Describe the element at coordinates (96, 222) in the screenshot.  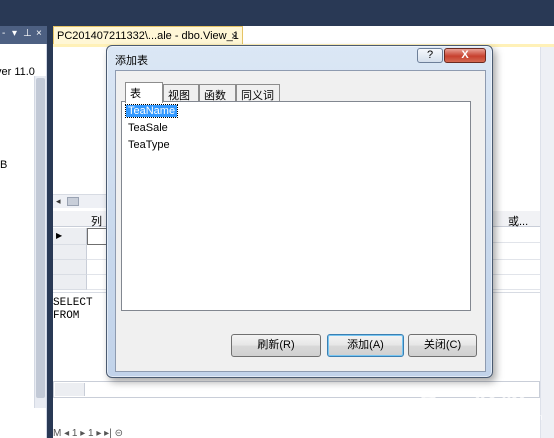
I see `grid-column-header: 列` at that location.